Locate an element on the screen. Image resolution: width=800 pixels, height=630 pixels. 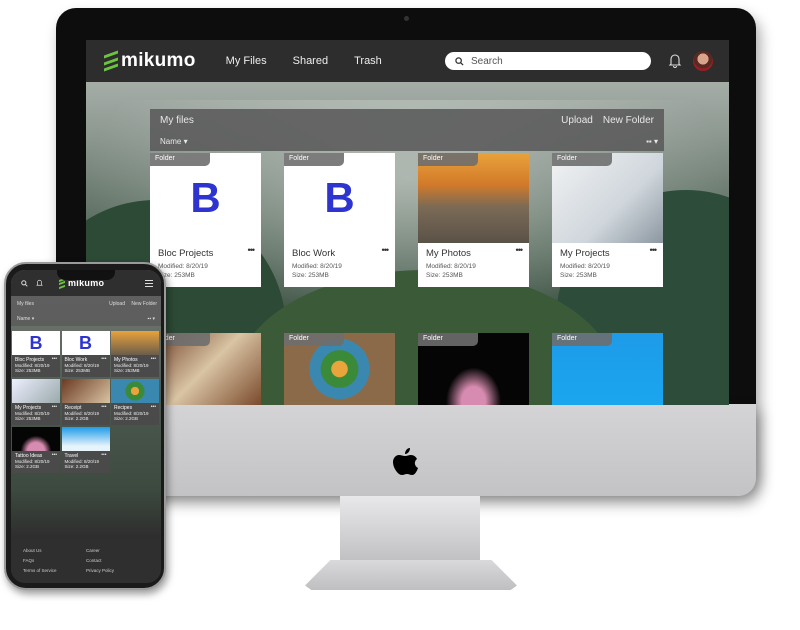
folder-thumbnail: Folder B is located at coordinates (339, 198).